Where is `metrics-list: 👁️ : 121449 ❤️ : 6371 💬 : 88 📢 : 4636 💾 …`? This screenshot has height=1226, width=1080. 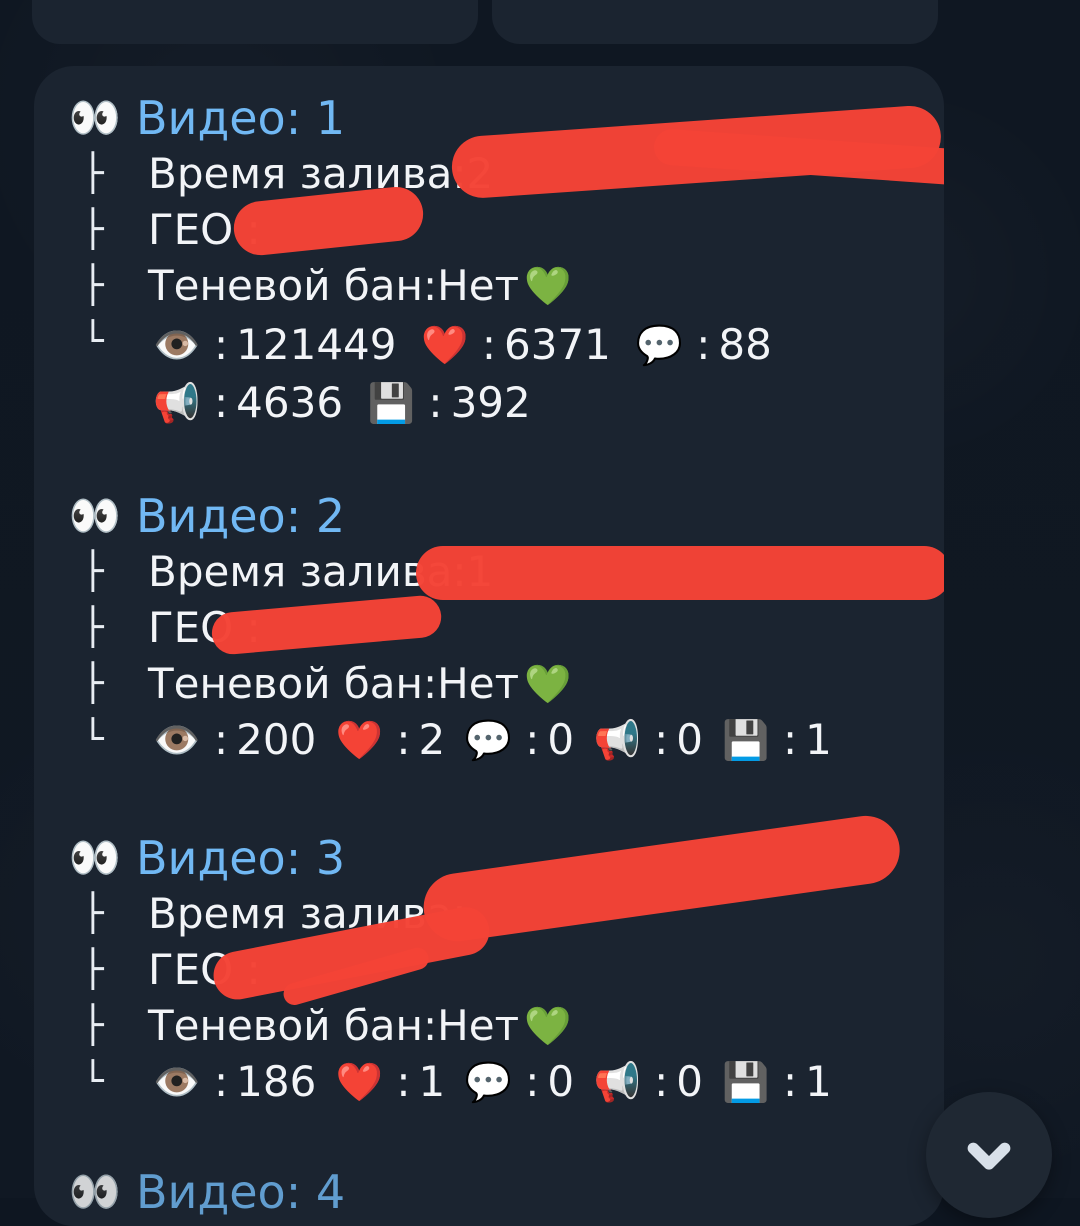 metrics-list: 👁️ : 121449 ❤️ : 6371 💬 : 88 📢 : 4636 💾 … is located at coordinates (517, 372).